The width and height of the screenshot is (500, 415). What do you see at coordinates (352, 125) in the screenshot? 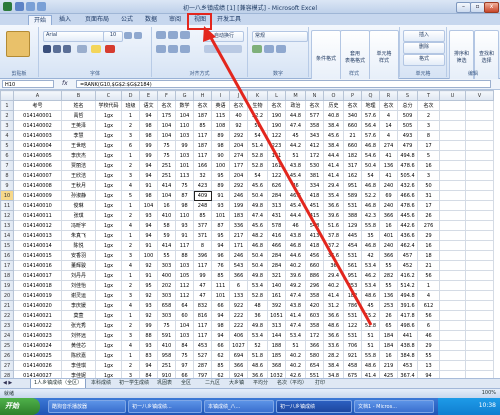
I see `cell: 660` at bounding box center [352, 125].